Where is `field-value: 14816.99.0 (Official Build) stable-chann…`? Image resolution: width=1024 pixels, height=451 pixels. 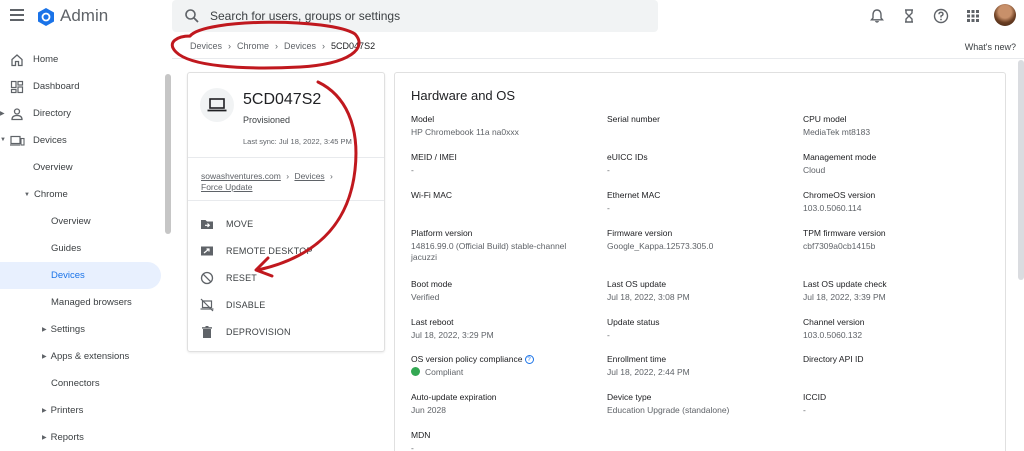 field-value: 14816.99.0 (Official Build) stable-chann… is located at coordinates (489, 246).